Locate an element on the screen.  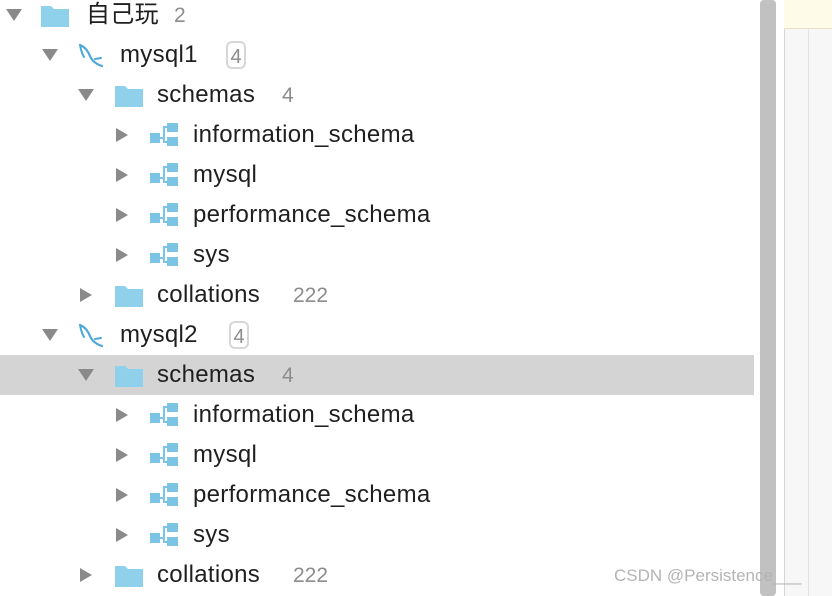
editor-gutter-line is located at coordinates (808, 312).